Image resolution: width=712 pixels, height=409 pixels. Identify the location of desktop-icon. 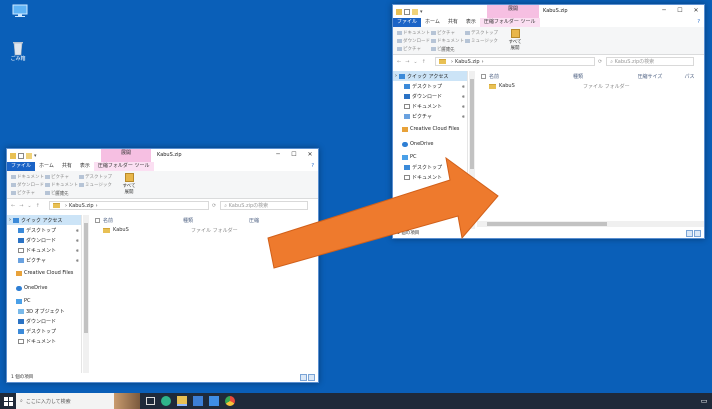
(21, 331).